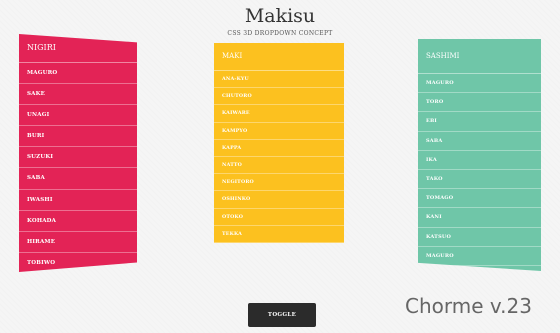 Image resolution: width=560 pixels, height=333 pixels. I want to click on menu-item: TEKKA, so click(279, 234).